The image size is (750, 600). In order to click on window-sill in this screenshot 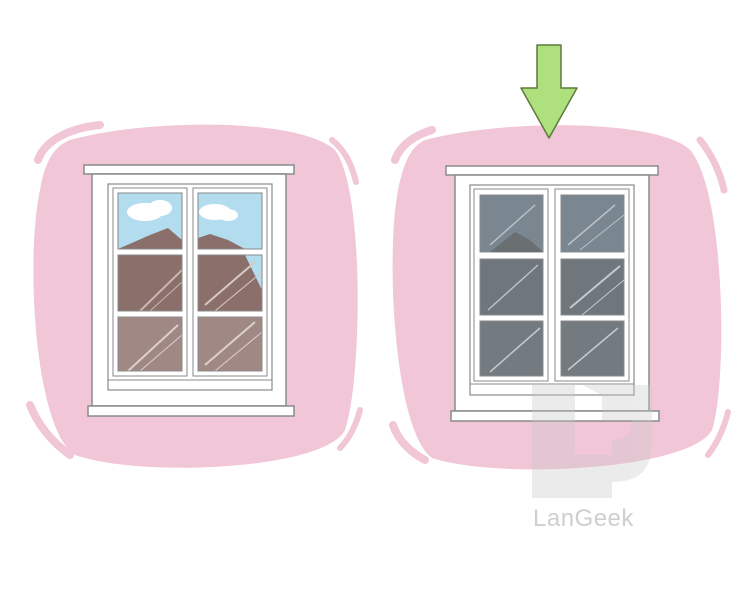, I will do `click(191, 411)`.